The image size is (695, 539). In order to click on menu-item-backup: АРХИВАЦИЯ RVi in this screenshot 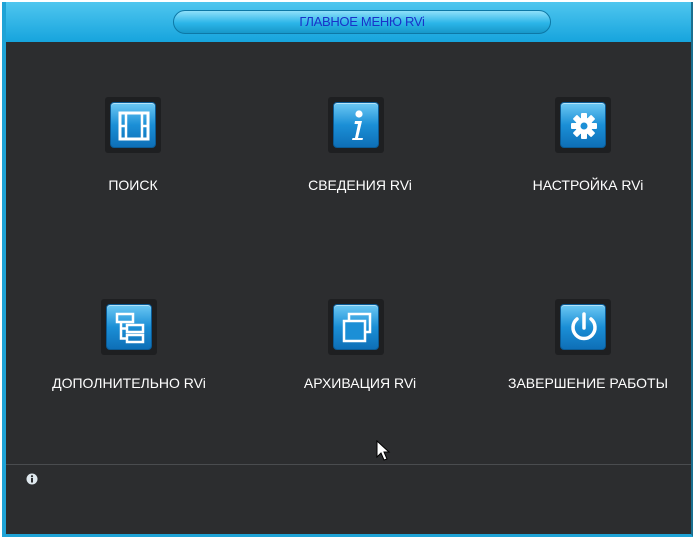, I will do `click(360, 349)`.